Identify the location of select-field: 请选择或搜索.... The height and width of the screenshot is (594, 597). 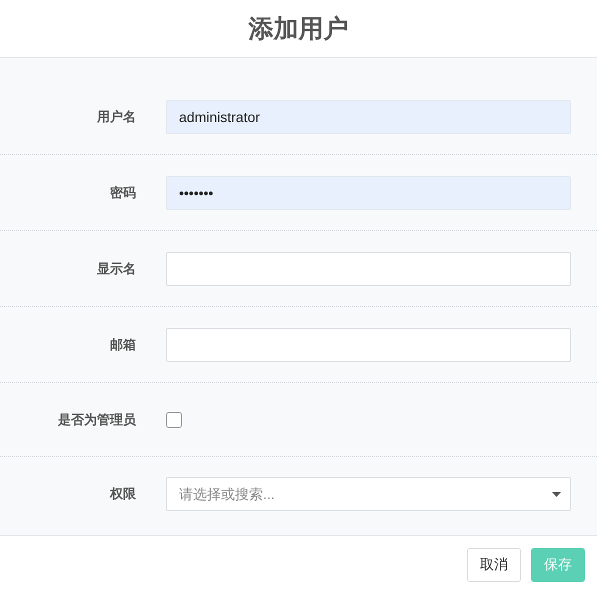
(368, 494).